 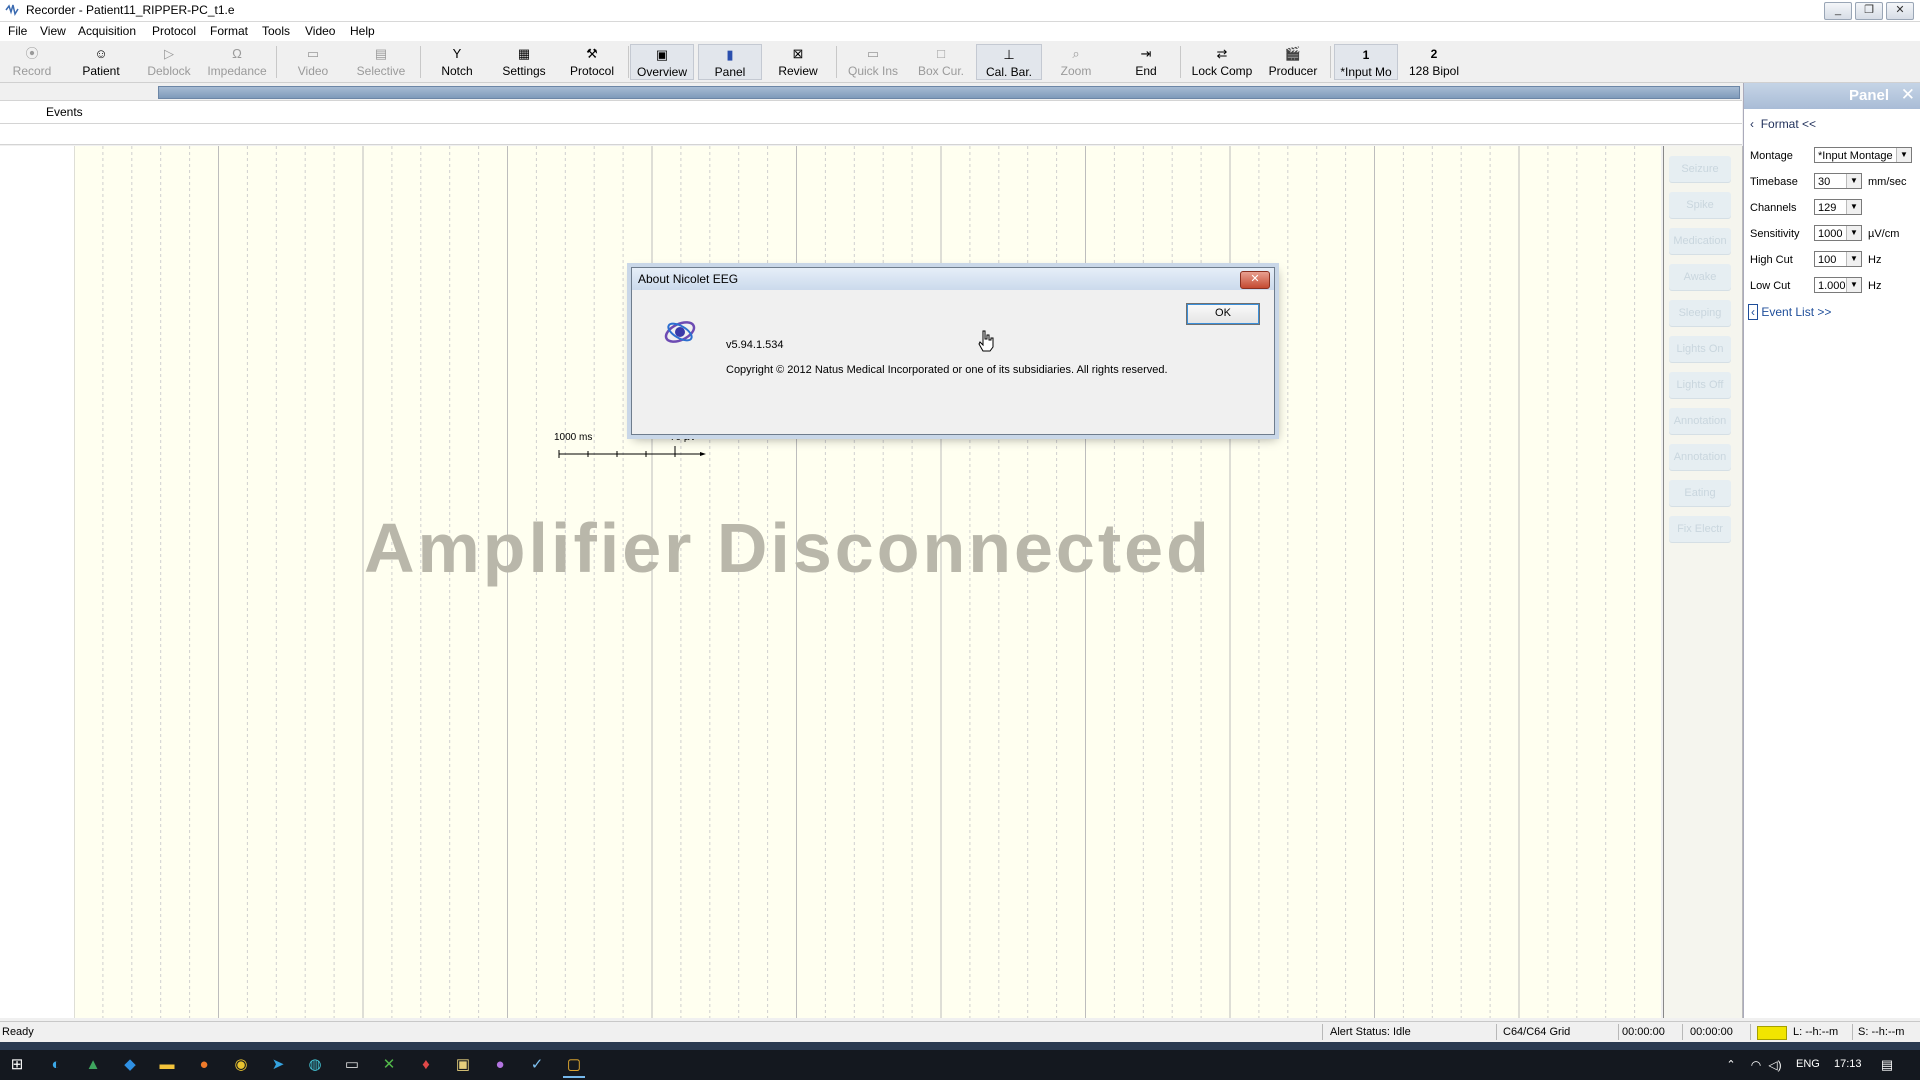 I want to click on low-cut-select: 1.000 ▼, so click(x=1838, y=285).